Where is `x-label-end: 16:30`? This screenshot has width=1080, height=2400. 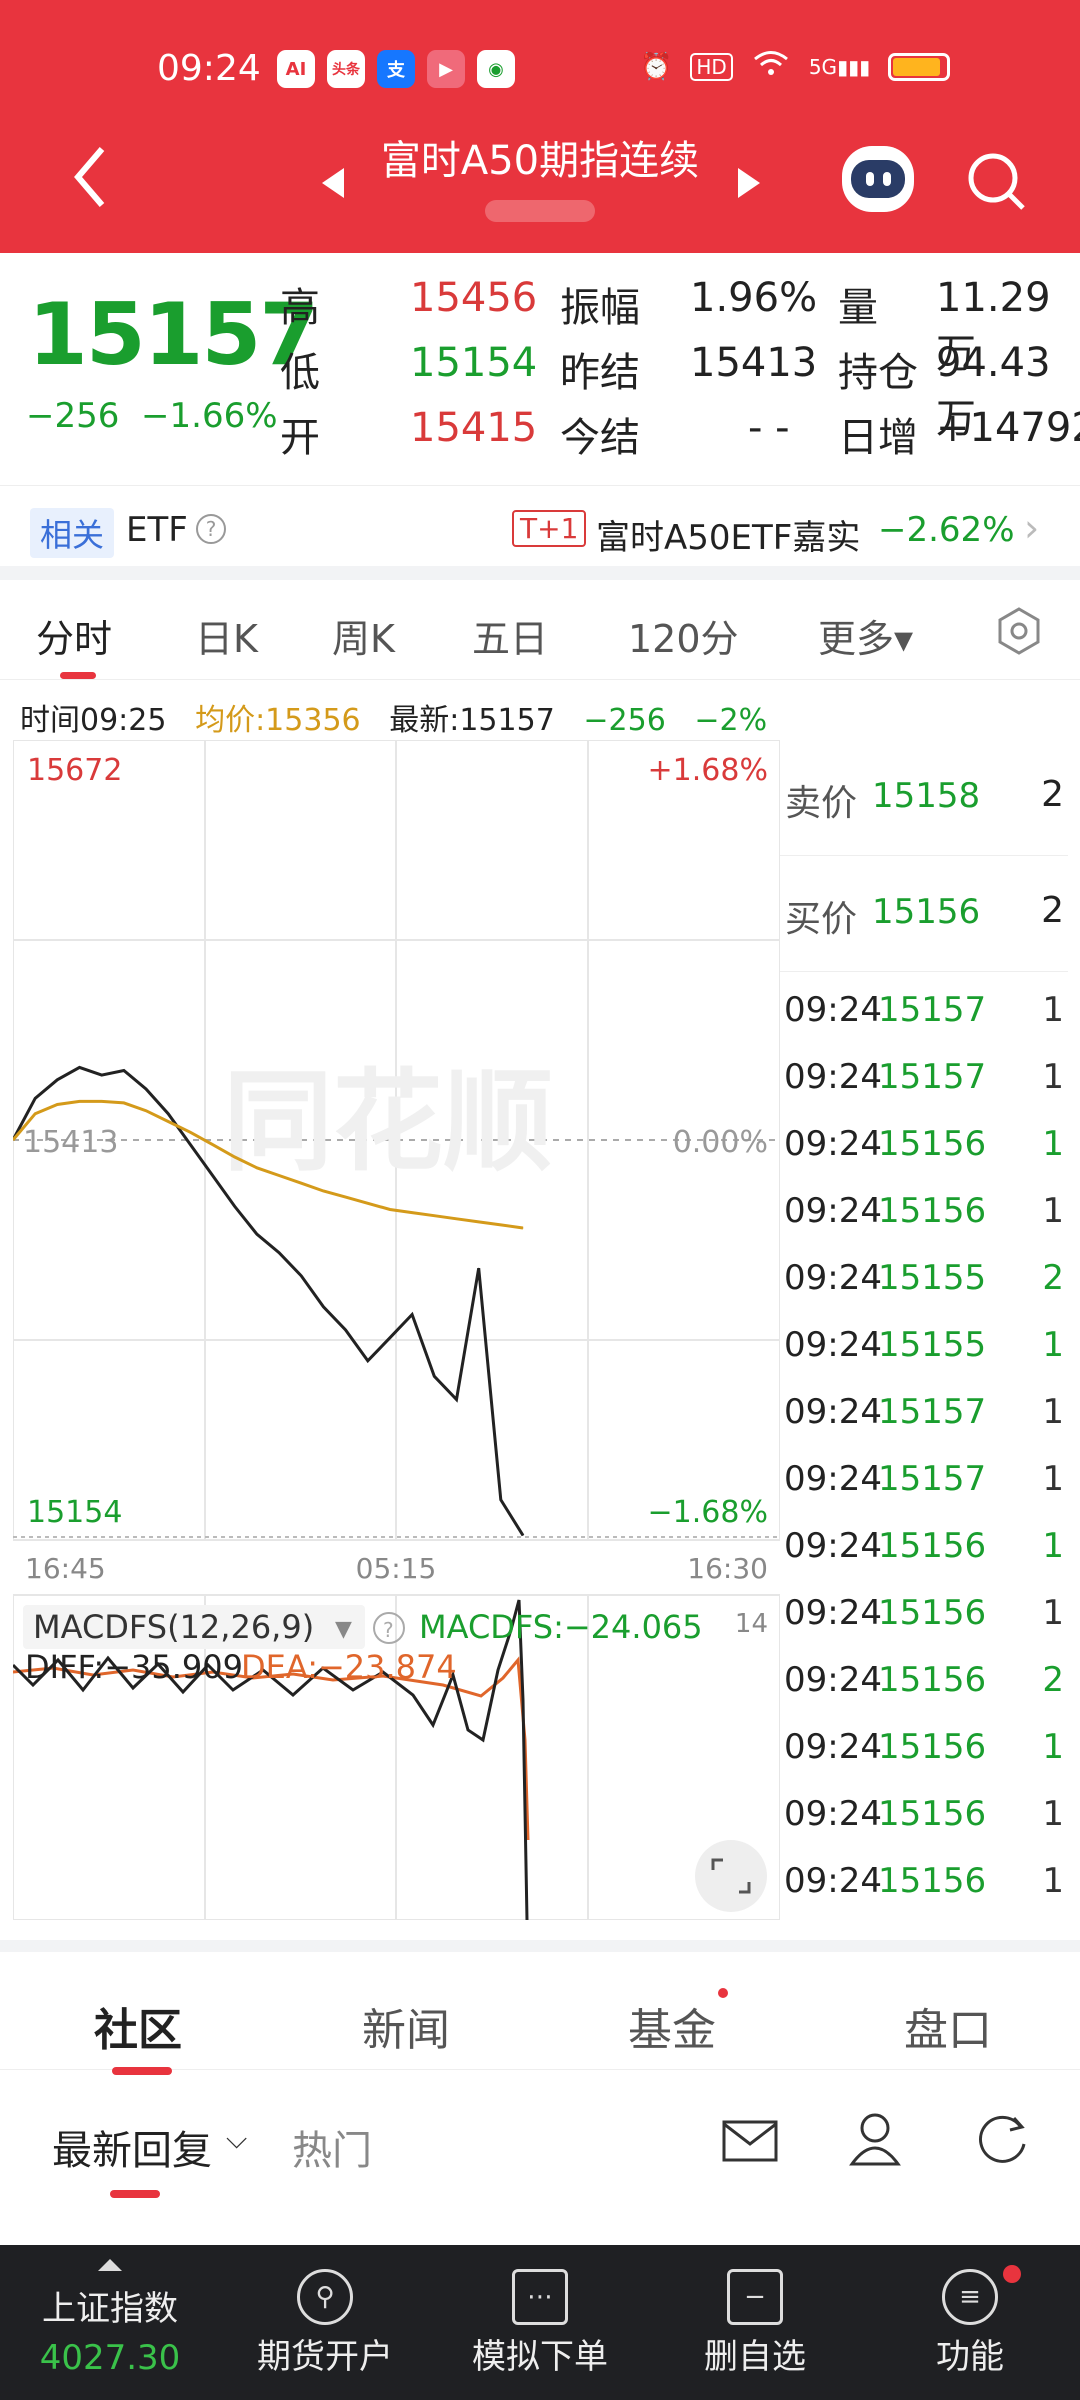 x-label-end: 16:30 is located at coordinates (727, 1568).